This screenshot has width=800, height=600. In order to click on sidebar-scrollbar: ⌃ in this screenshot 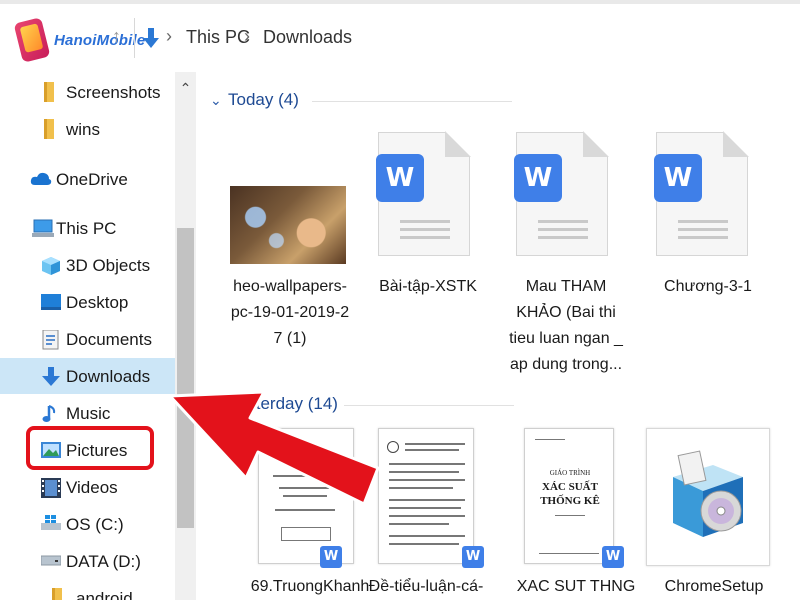, I will do `click(185, 336)`.